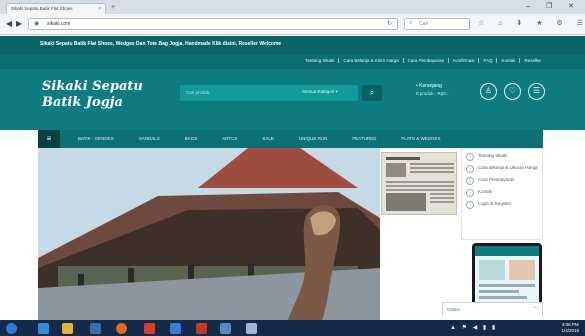 This screenshot has width=585, height=336. I want to click on browser-tab-bar: Sikaki Sepatu Batik Flat Shoes × + – ❐ ✕, so click(292, 7).